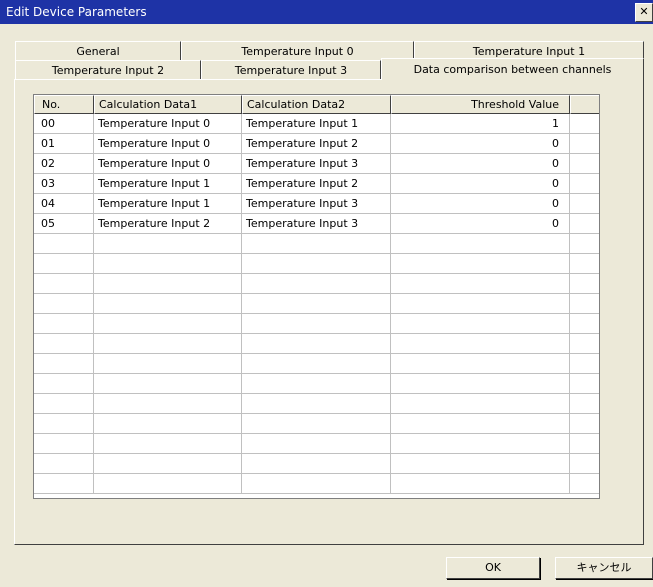 Image resolution: width=653 pixels, height=587 pixels. I want to click on cell-calculation-data1: Temperature Input 2, so click(168, 224).